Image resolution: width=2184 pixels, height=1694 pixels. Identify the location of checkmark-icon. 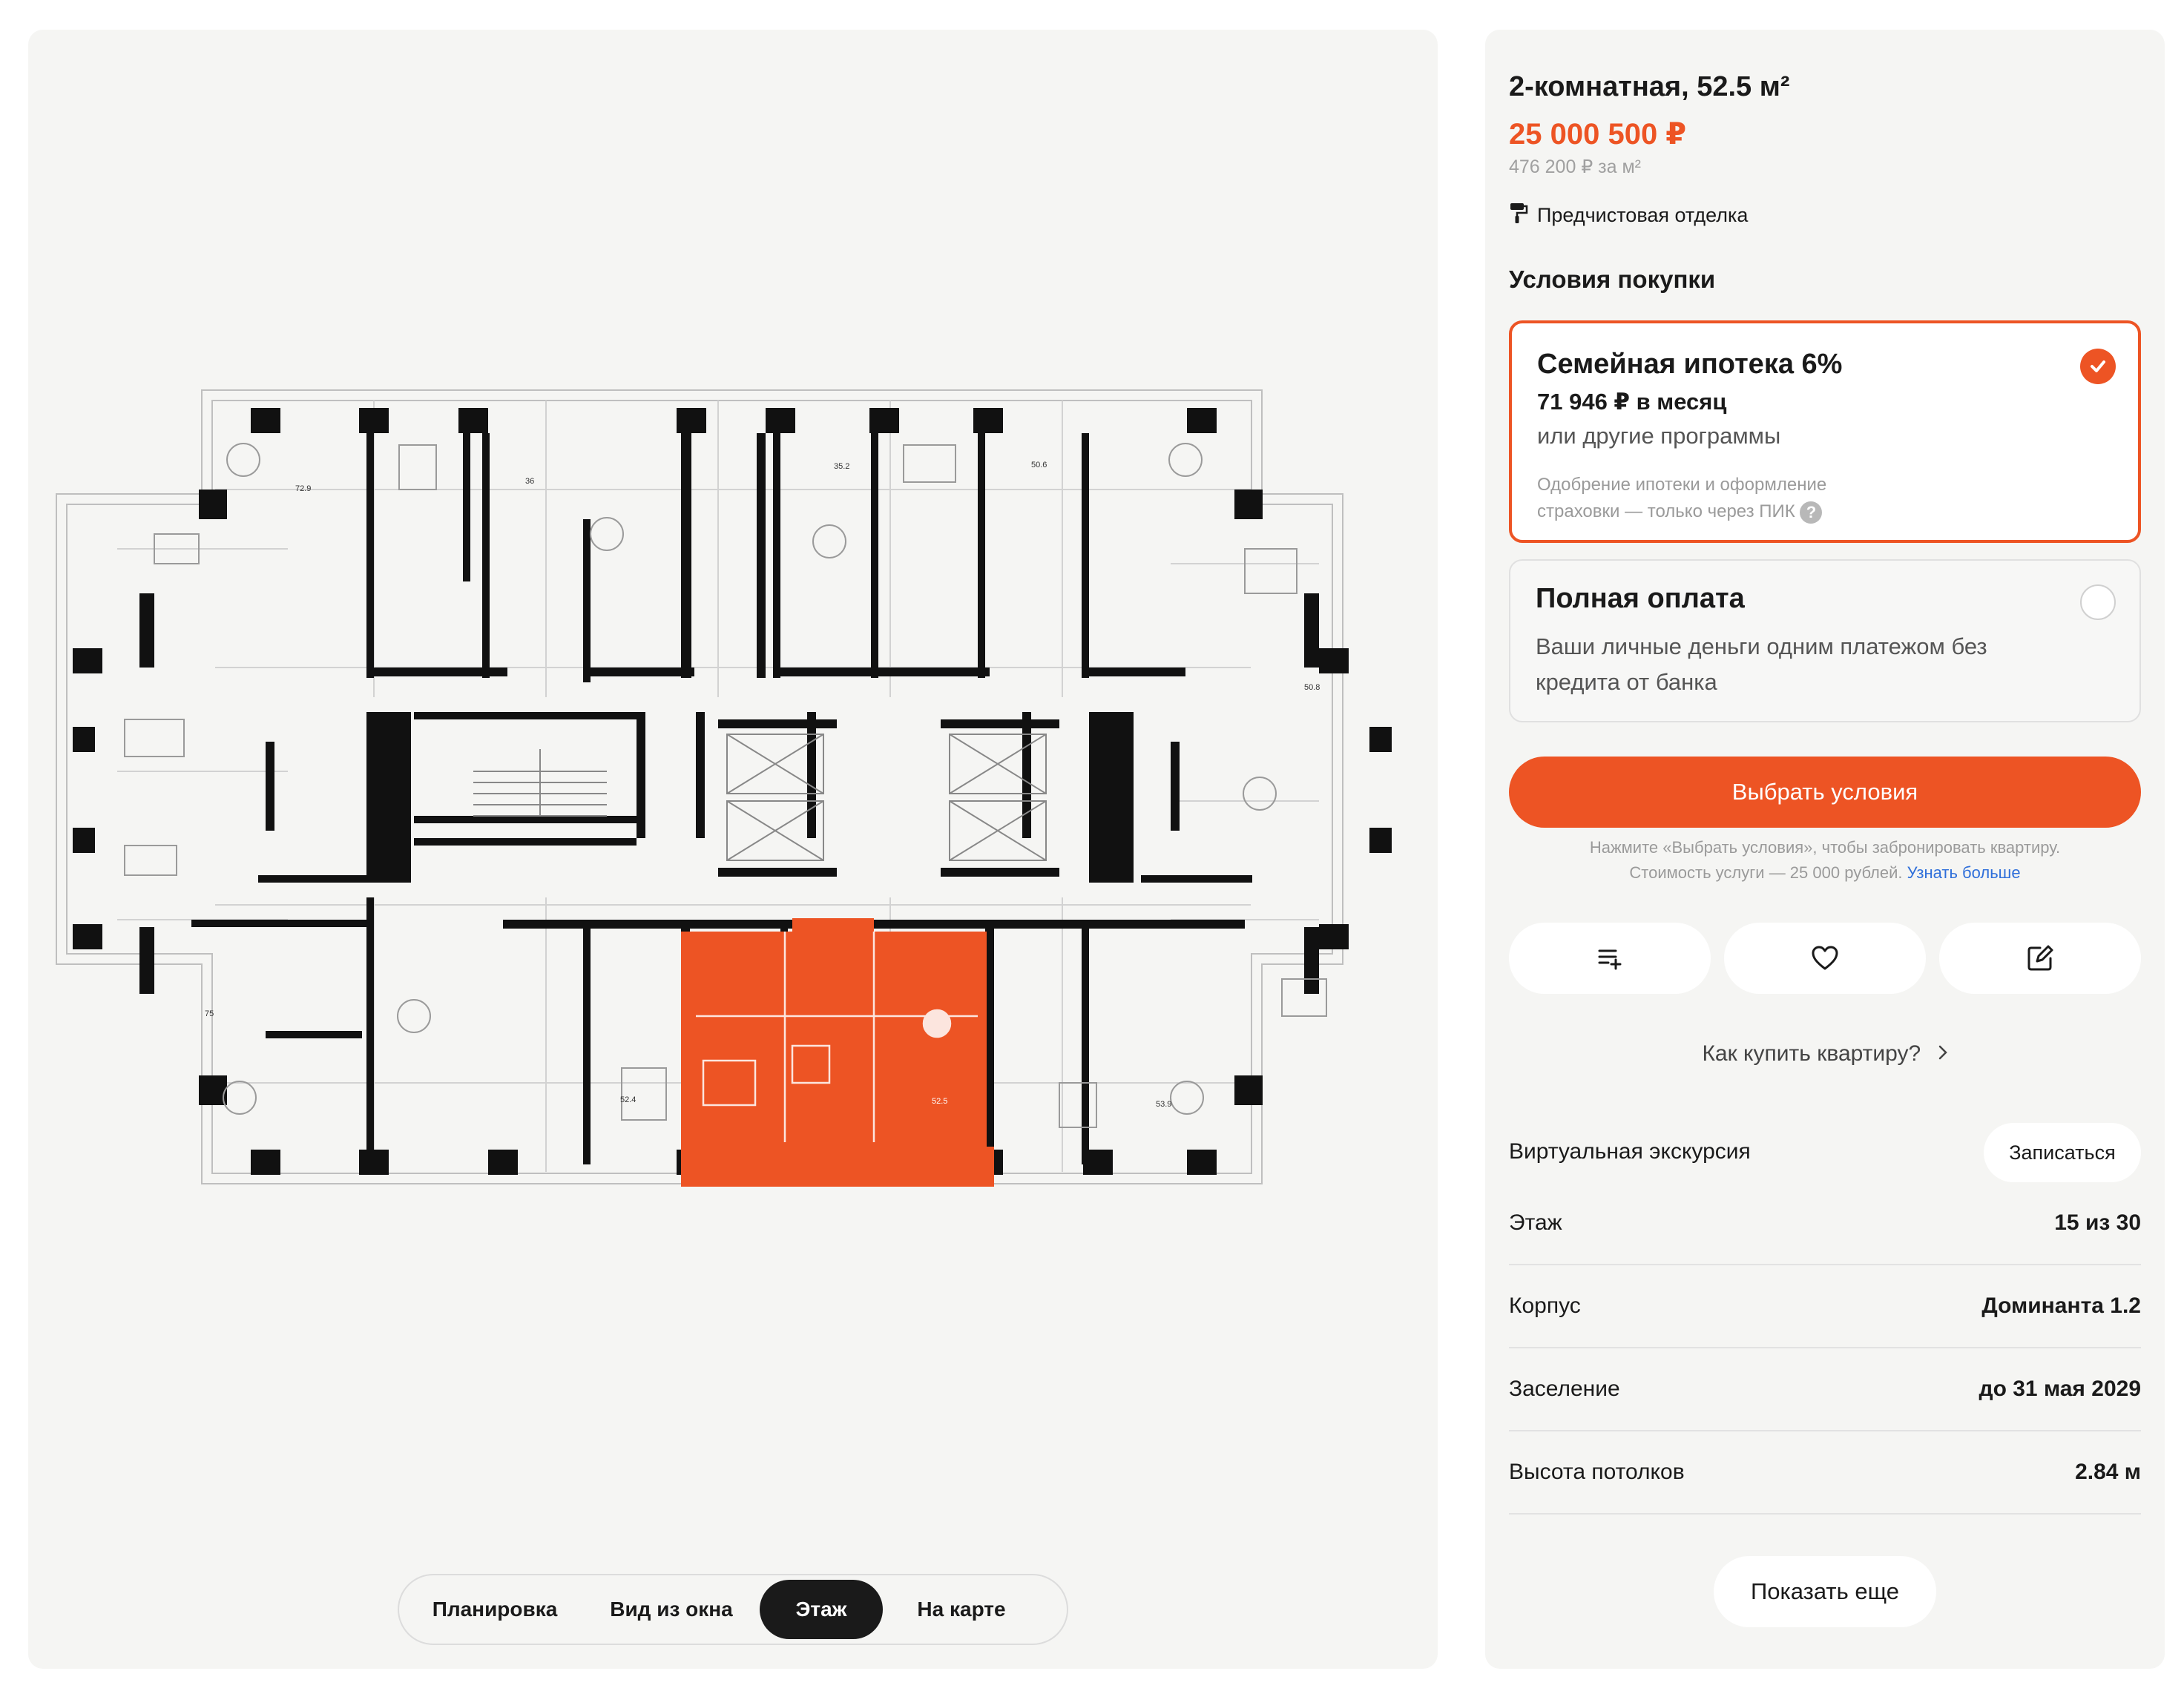
(2098, 366).